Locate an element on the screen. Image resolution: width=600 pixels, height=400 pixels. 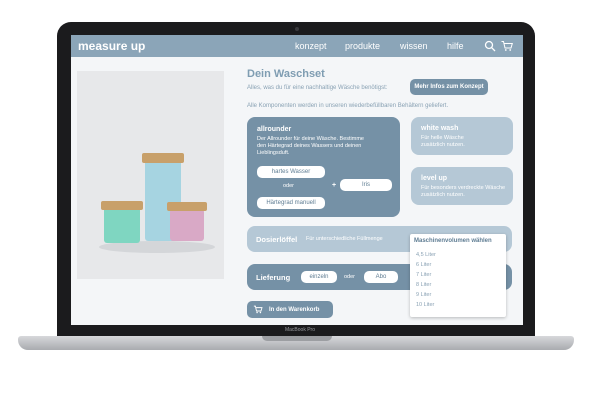
manual-hardness-option: Härtegrad manuell is located at coordinates (291, 203).